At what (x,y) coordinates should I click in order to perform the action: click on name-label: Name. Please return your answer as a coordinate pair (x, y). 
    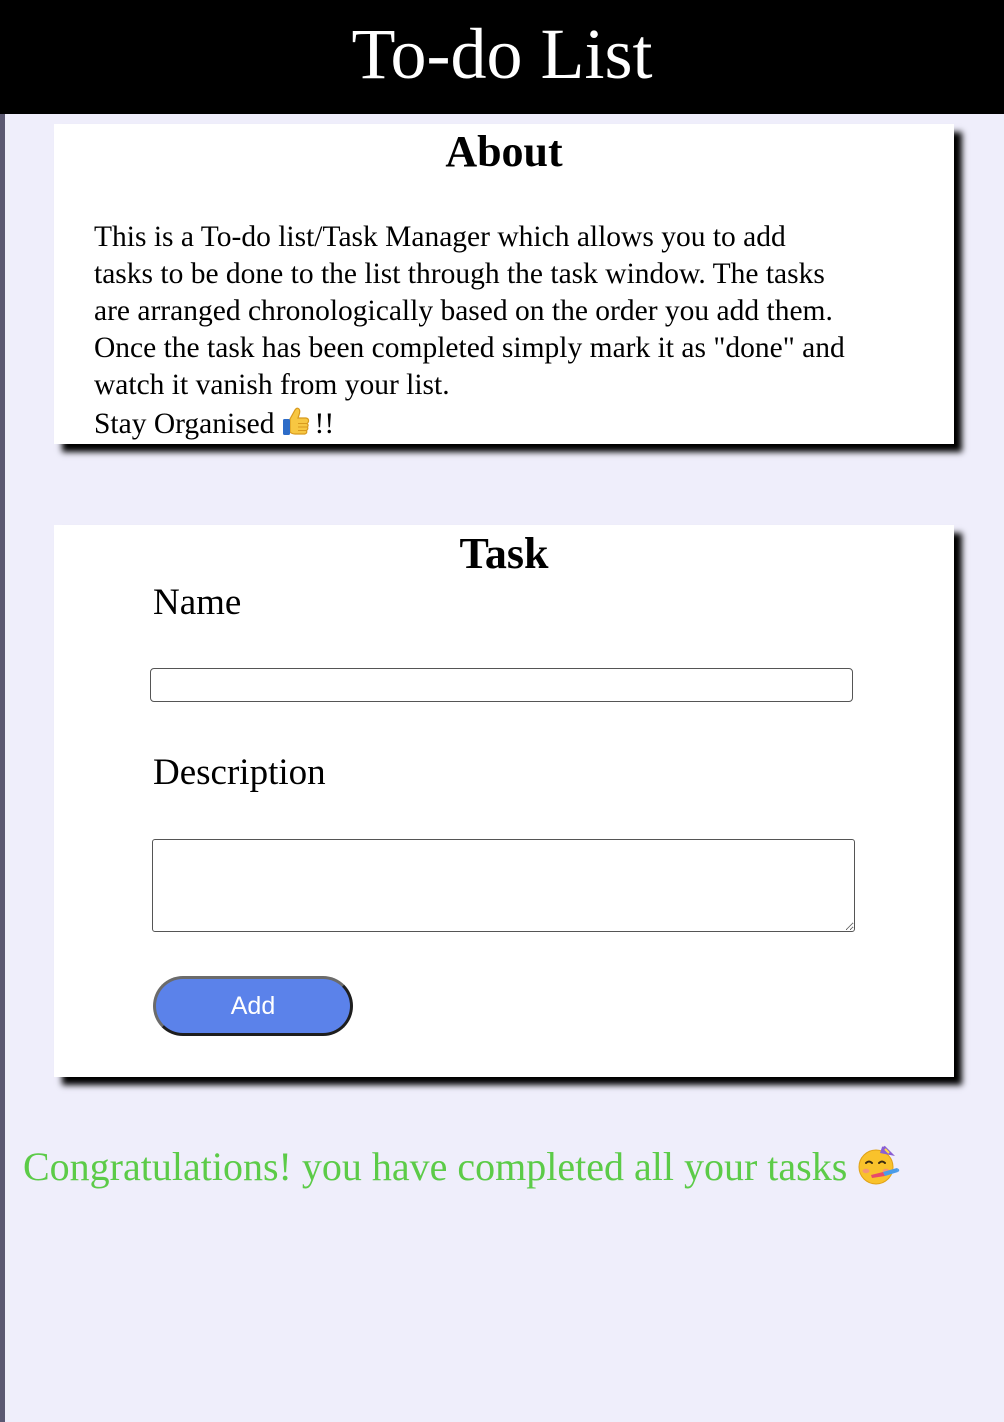
    Looking at the image, I should click on (197, 602).